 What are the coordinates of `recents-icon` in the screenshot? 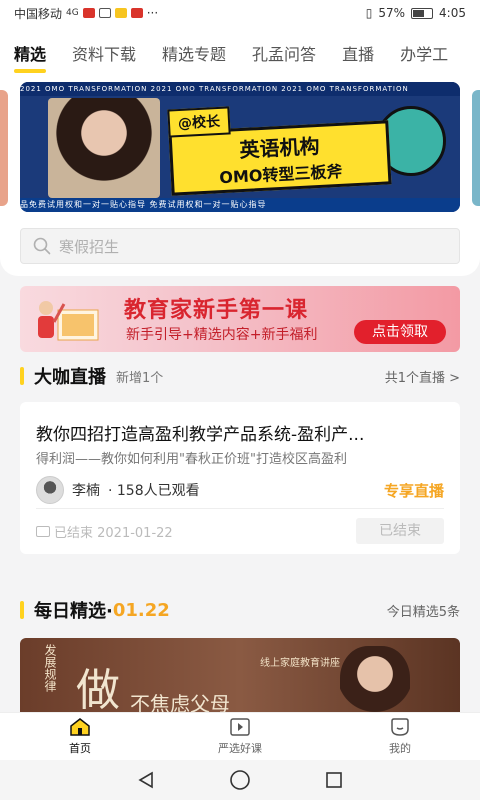 It's located at (334, 780).